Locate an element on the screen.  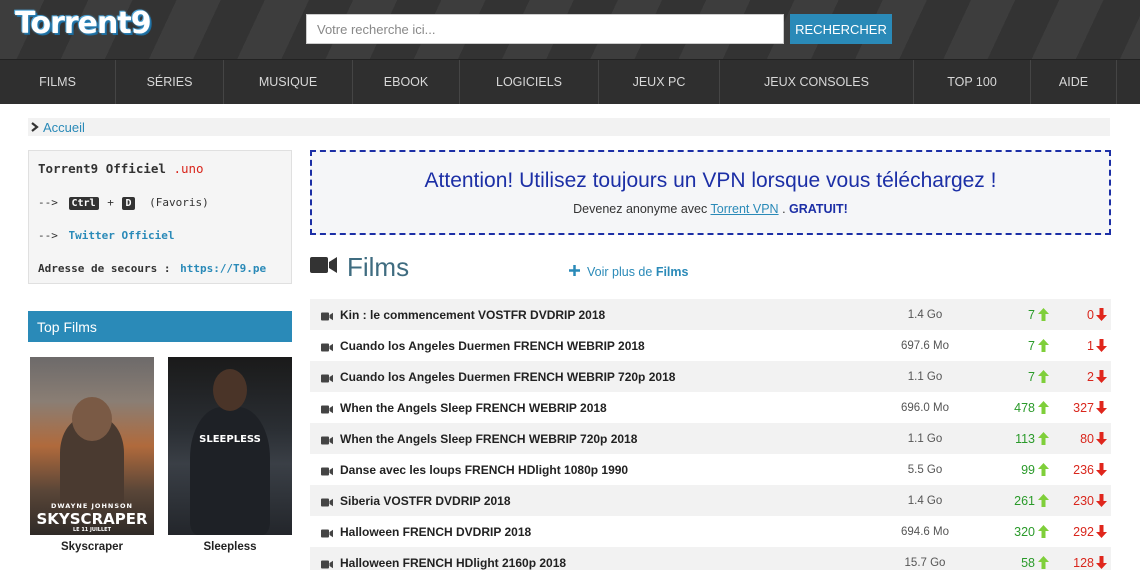
torrent-seeders: 113 is located at coordinates (1025, 438).